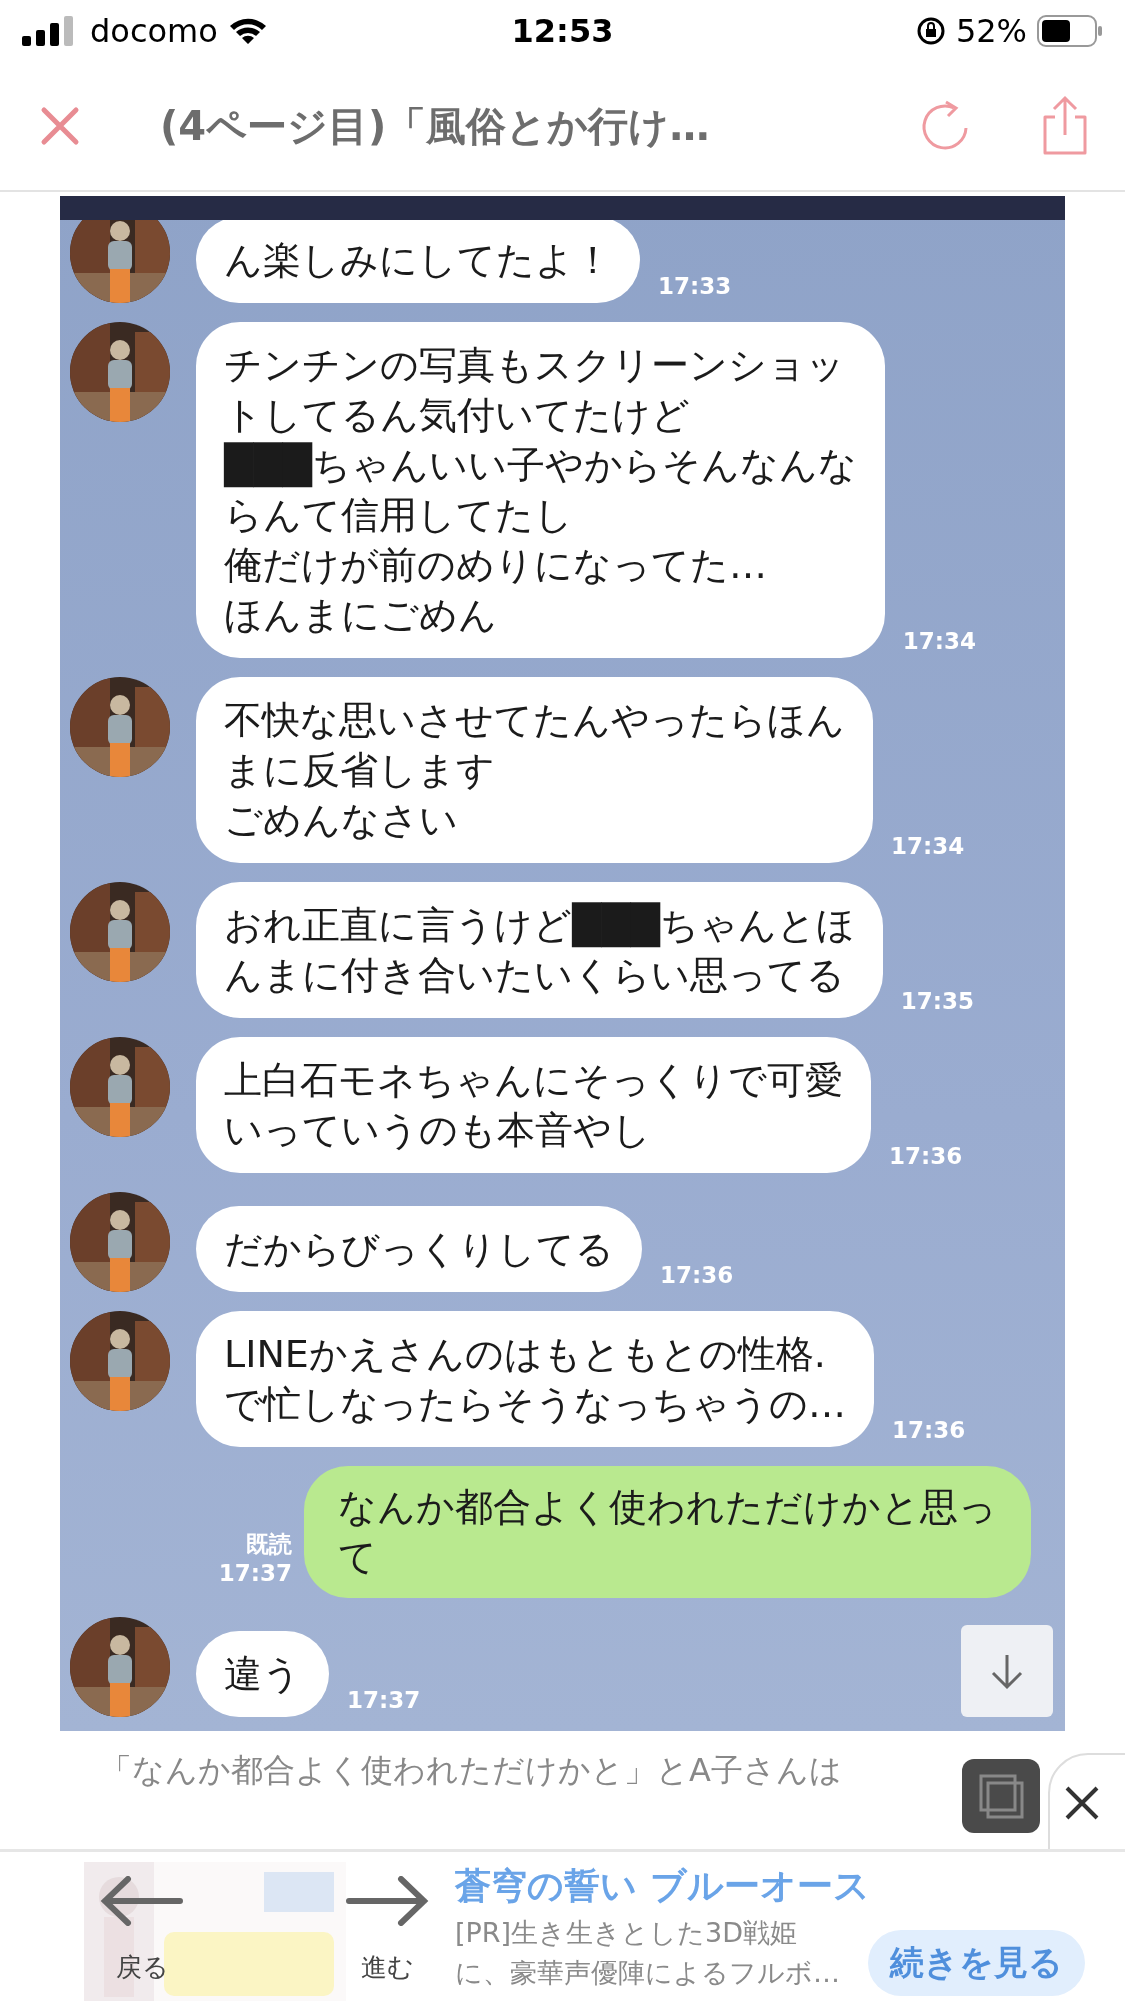 The image size is (1125, 2001). What do you see at coordinates (262, 1674) in the screenshot?
I see `message-bubble: 違う` at bounding box center [262, 1674].